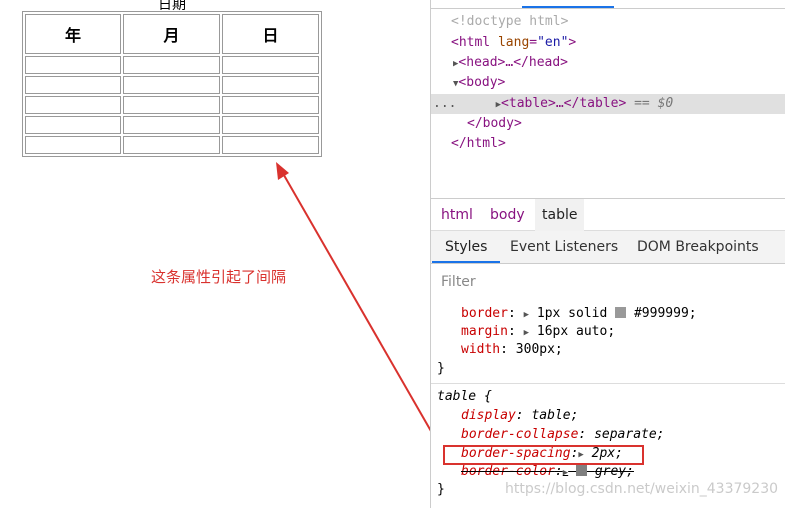 The height and width of the screenshot is (508, 785). Describe the element at coordinates (608, 214) in the screenshot. I see `breadcrumb: html body table` at that location.